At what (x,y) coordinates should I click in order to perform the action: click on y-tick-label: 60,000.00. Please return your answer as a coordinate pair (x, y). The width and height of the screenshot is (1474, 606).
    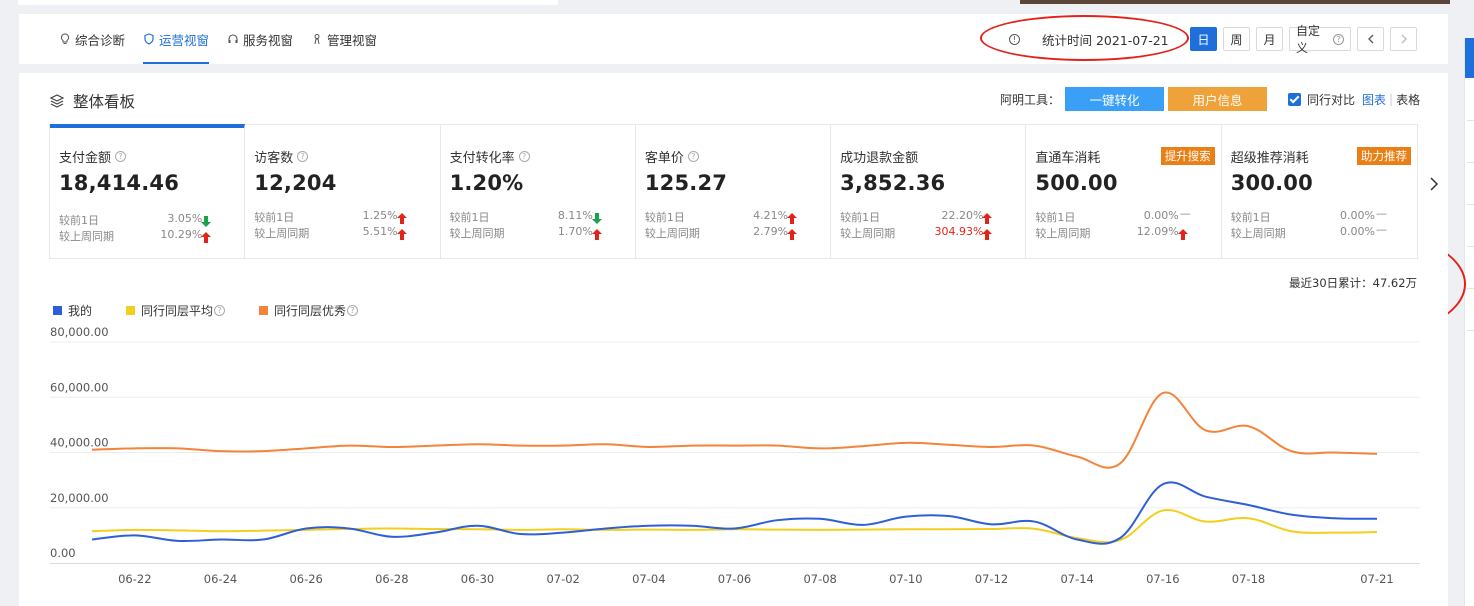
    Looking at the image, I should click on (79, 387).